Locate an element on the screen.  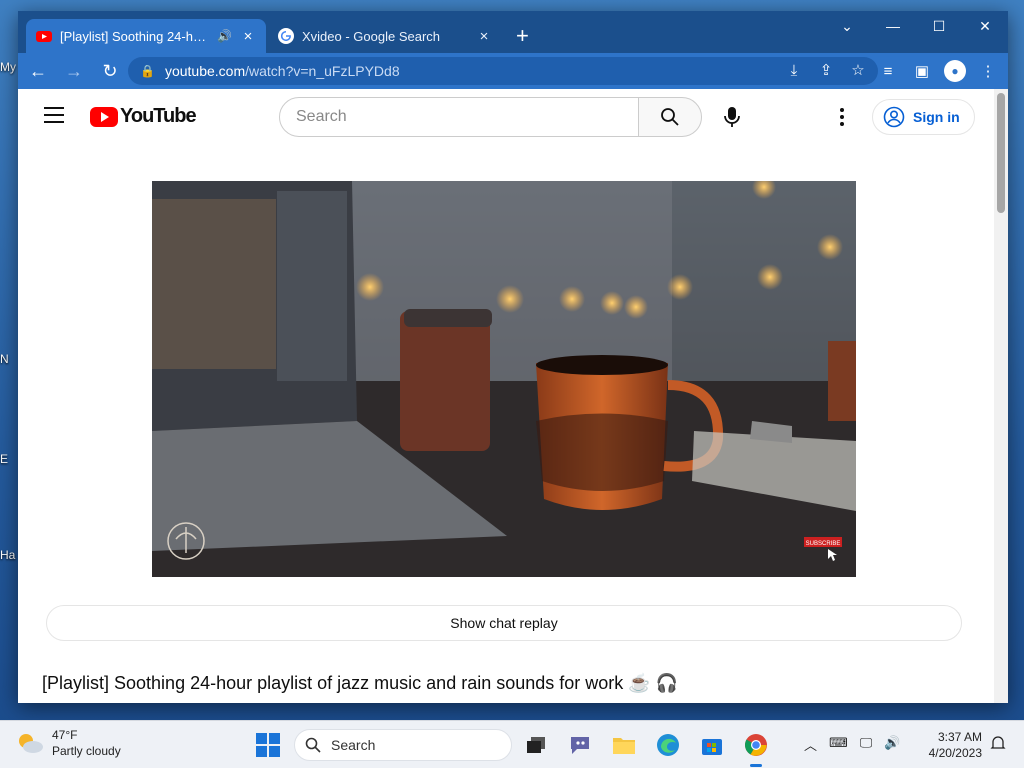
weather-temperature: 47°F is located at coordinates (65, 735).